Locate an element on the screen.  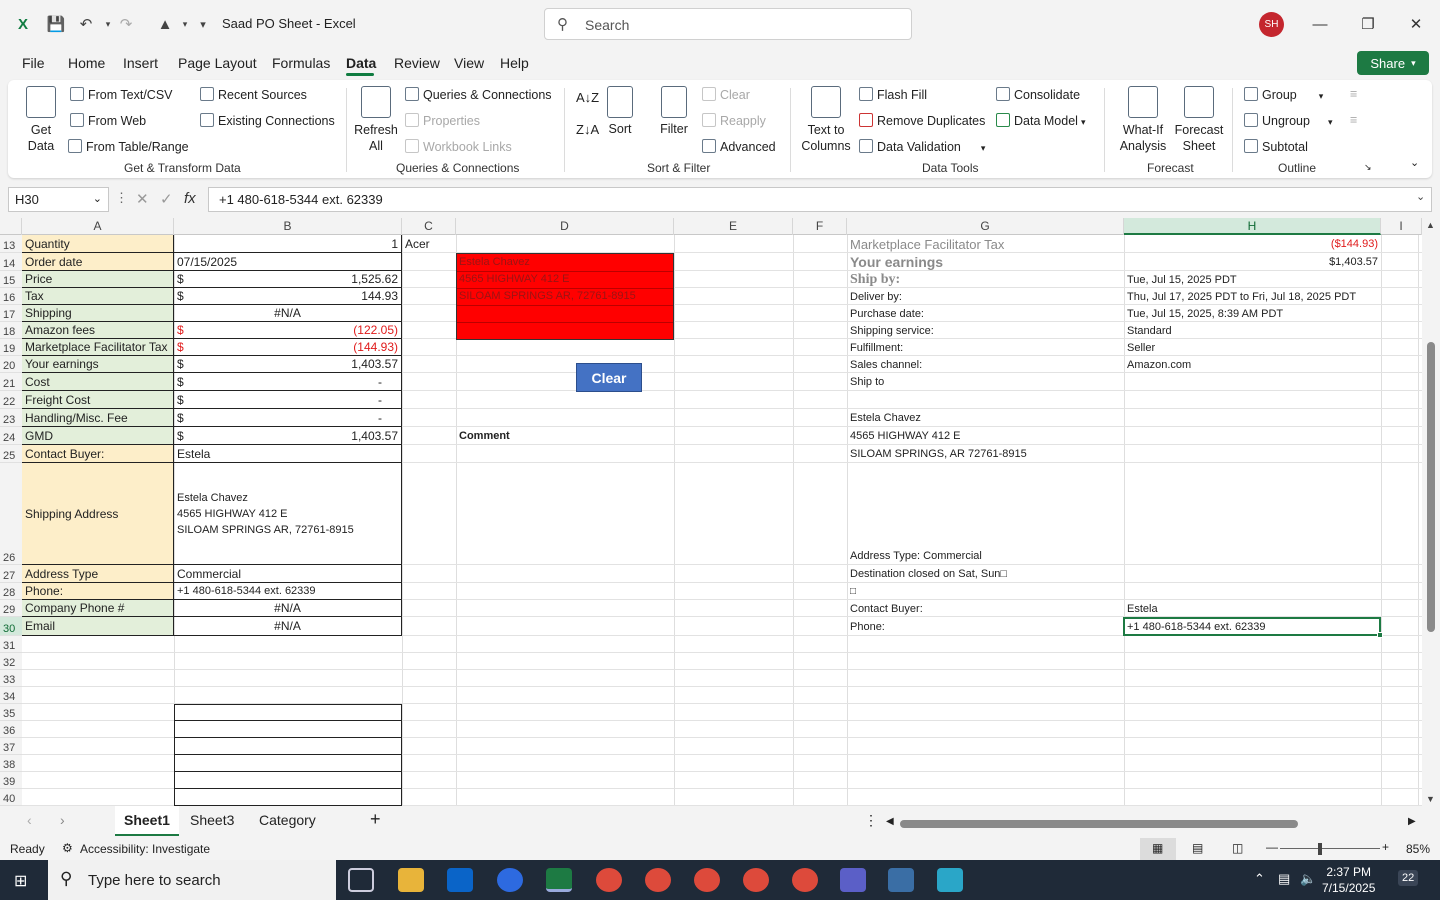
mft-label: Marketplace Facilitator Tax is located at coordinates (985, 244).